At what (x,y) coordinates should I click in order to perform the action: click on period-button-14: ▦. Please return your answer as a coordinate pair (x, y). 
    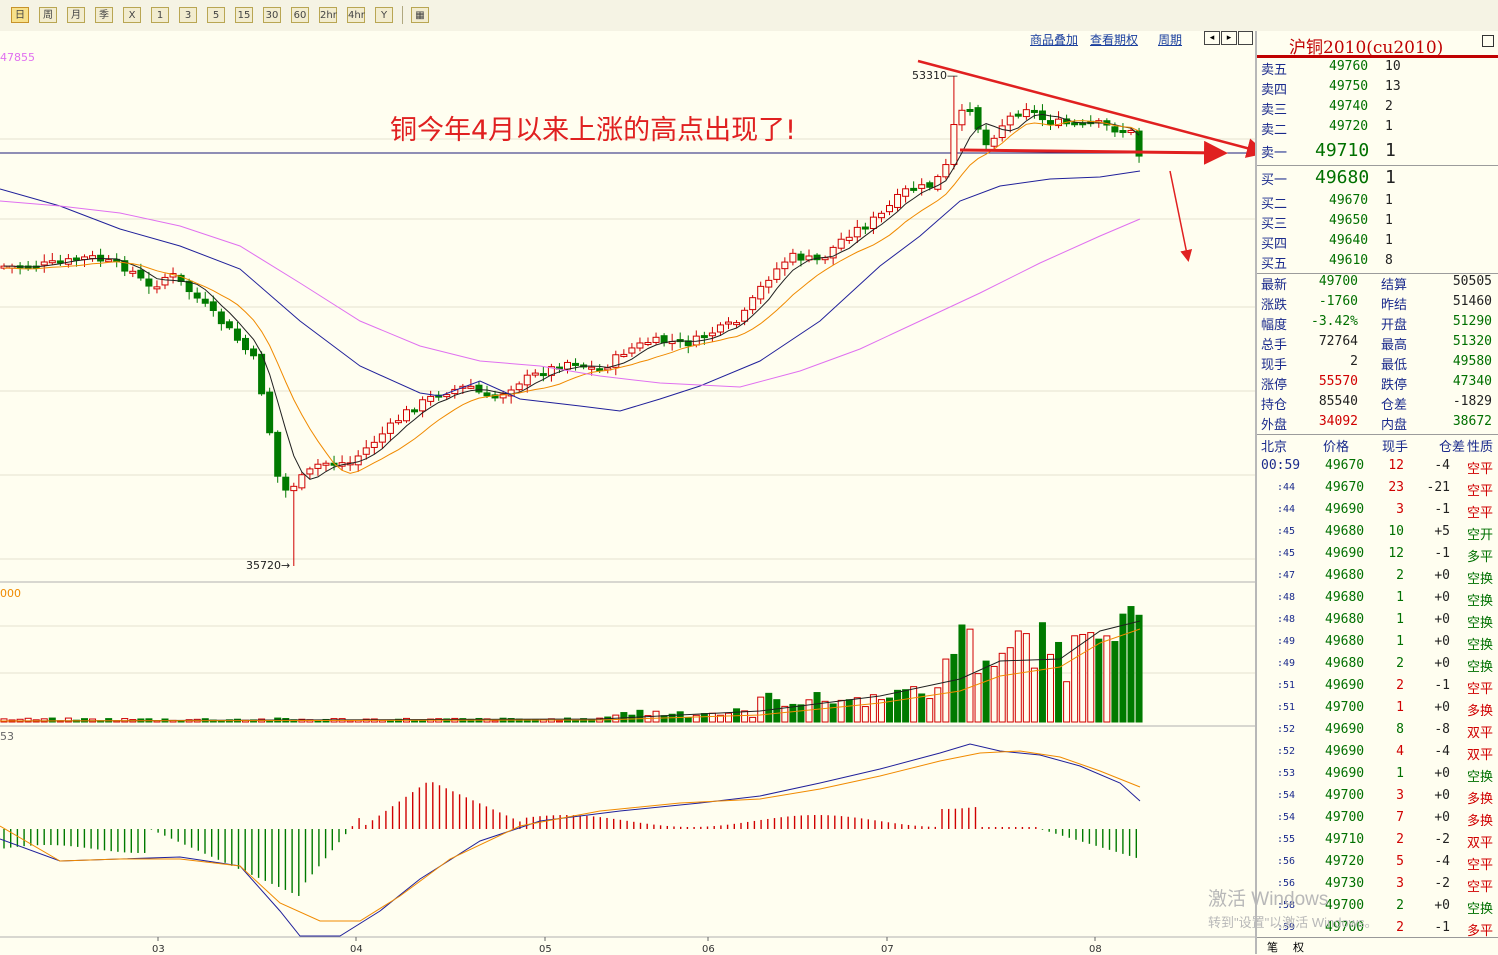
    Looking at the image, I should click on (420, 15).